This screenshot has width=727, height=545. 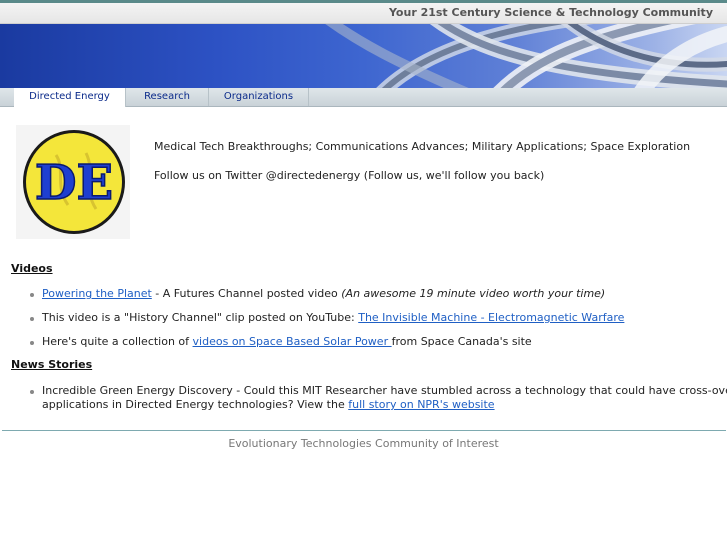 I want to click on video-link-space-solar-power: videos on Space Based Solar Power, so click(x=292, y=341).